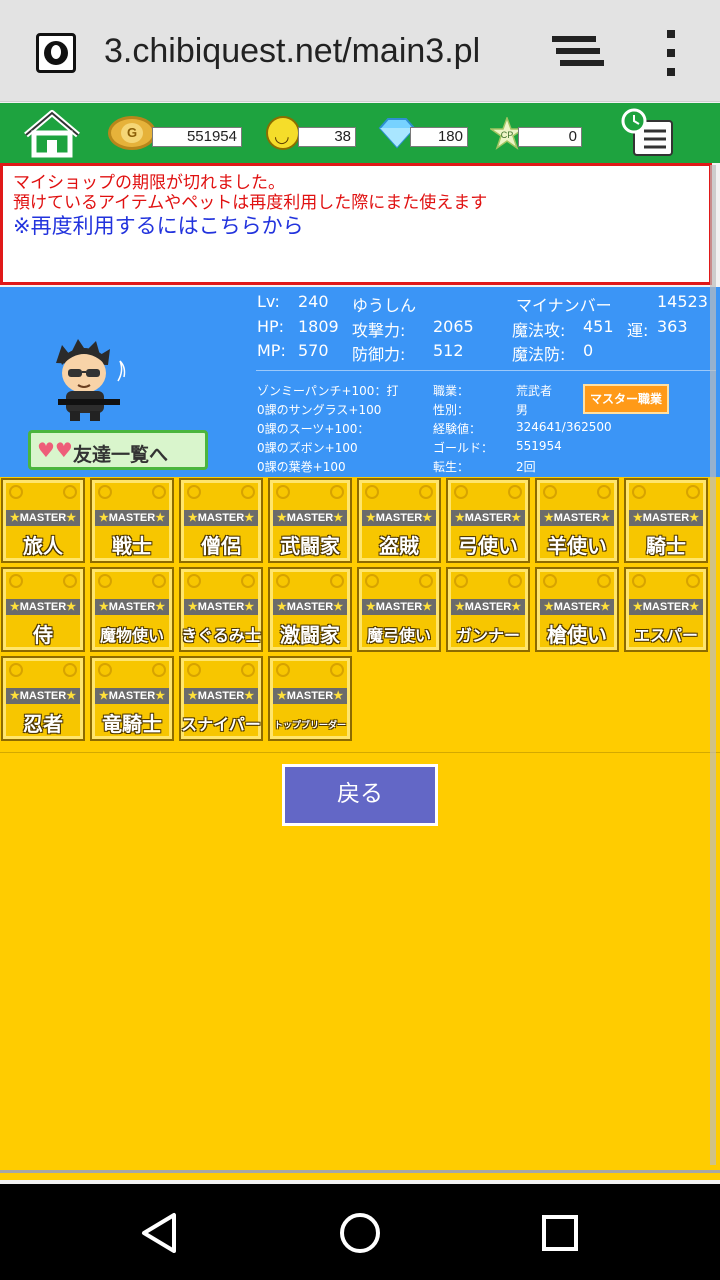  What do you see at coordinates (451, 391) in the screenshot?
I see `job-label: 職業：` at bounding box center [451, 391].